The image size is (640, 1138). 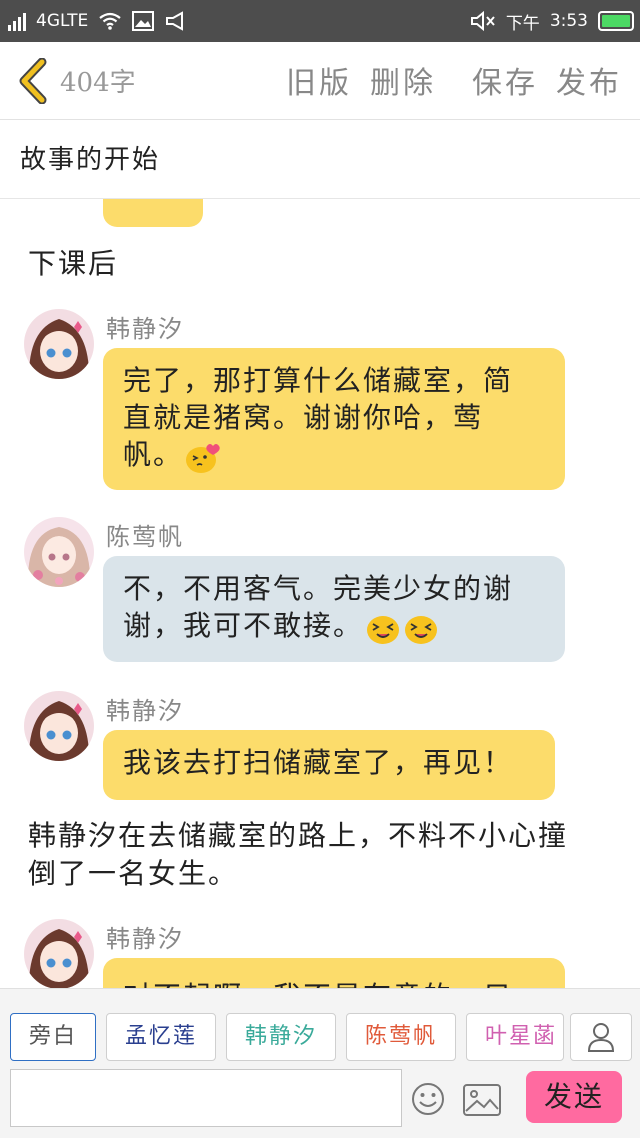 What do you see at coordinates (334, 983) in the screenshot?
I see `message-line: 对不起啊，我不是有意的，只` at bounding box center [334, 983].